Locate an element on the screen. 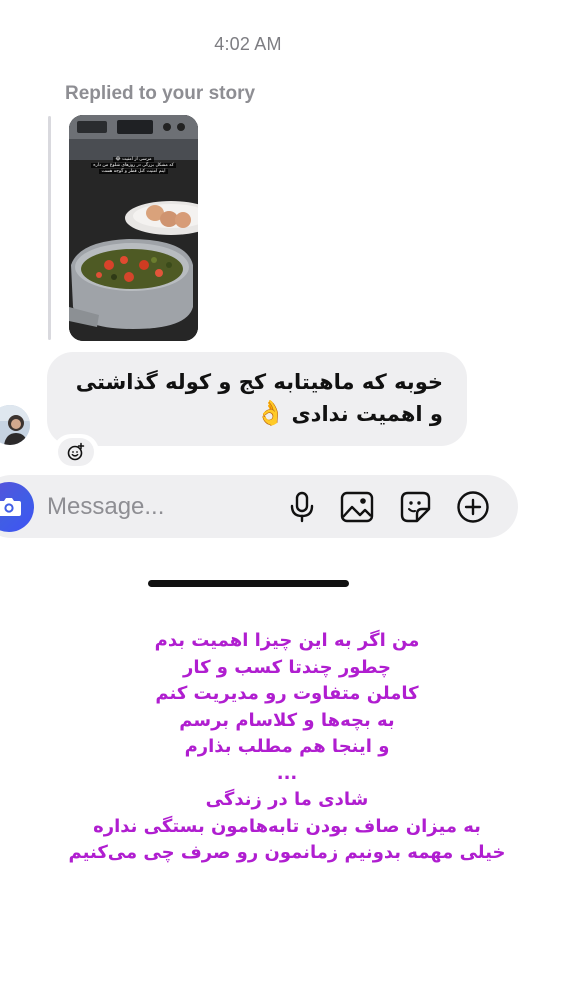  sticker-button is located at coordinates (415, 507).